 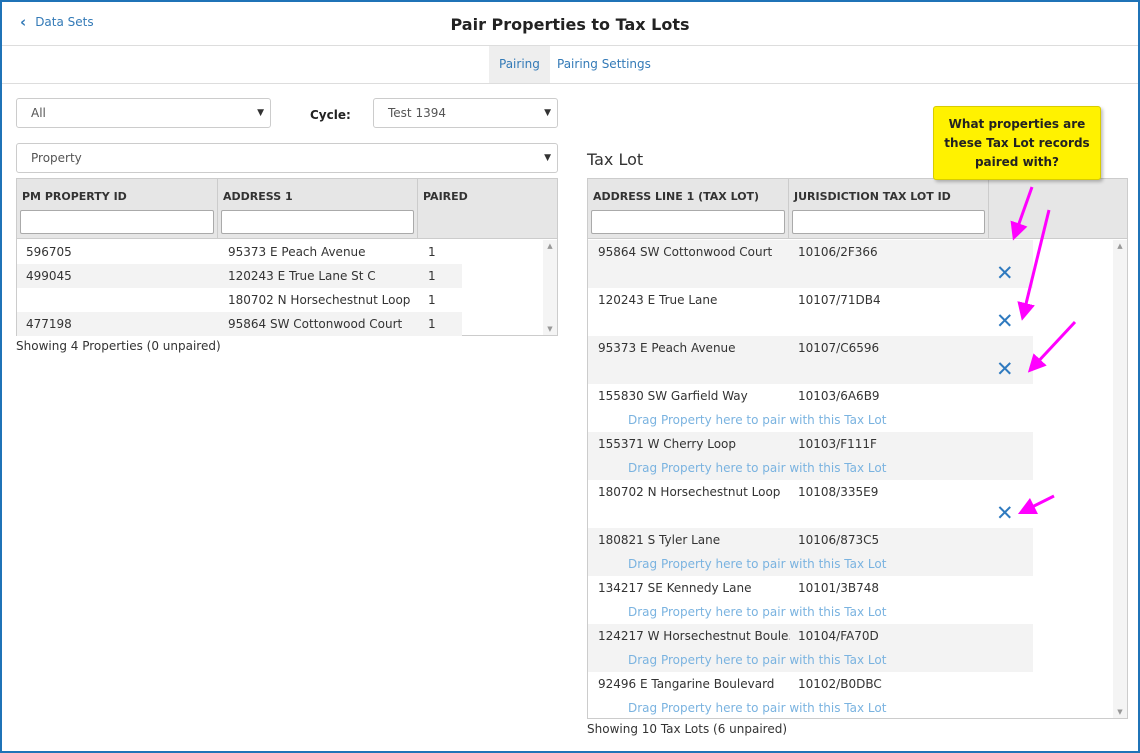 I want to click on address-cell: 95373 E Peach Avenue, so click(x=297, y=252).